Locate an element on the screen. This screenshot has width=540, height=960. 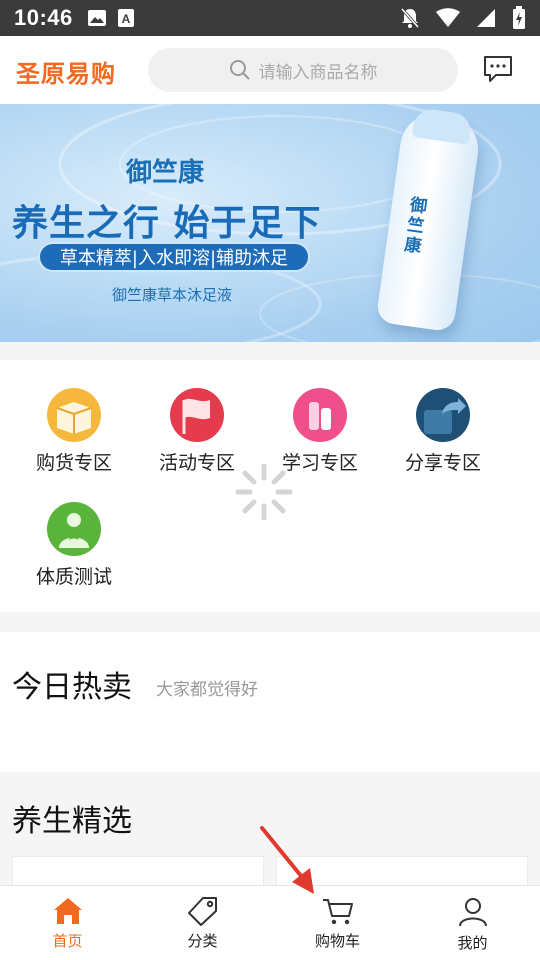
bottle-label: 御竺康 is located at coordinates (416, 226).